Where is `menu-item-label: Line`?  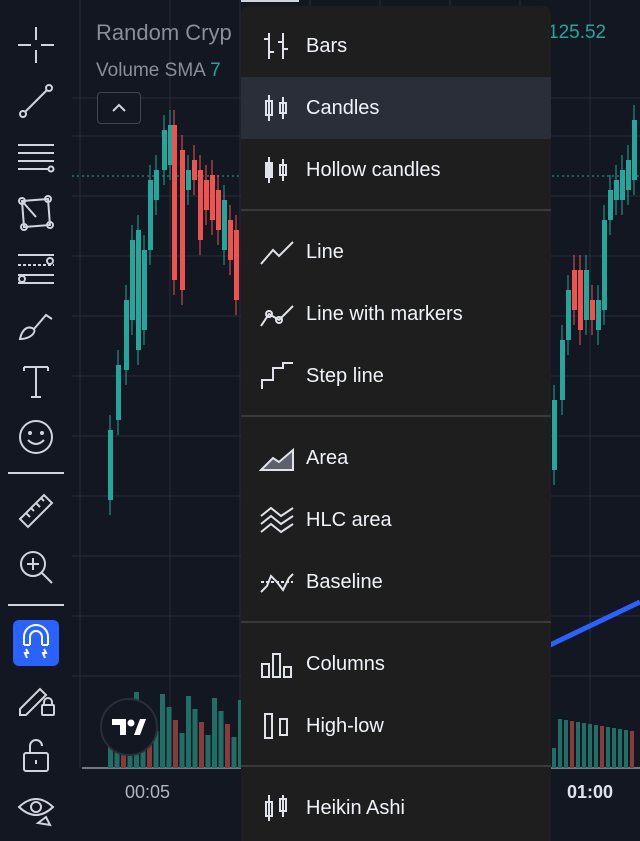
menu-item-label: Line is located at coordinates (325, 251).